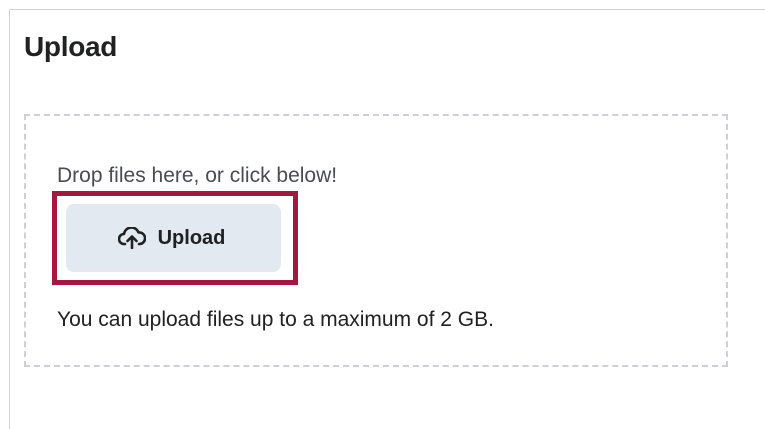 This screenshot has width=765, height=429. I want to click on upload-button: Upload, so click(173, 238).